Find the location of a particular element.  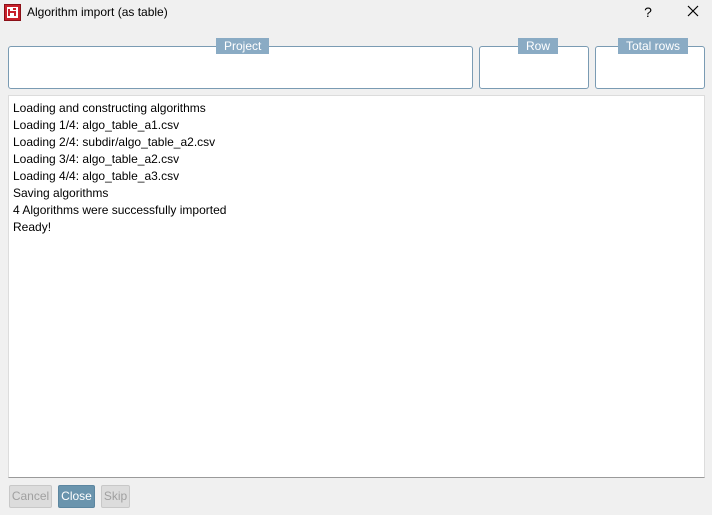

help-icon: ? is located at coordinates (648, 12).